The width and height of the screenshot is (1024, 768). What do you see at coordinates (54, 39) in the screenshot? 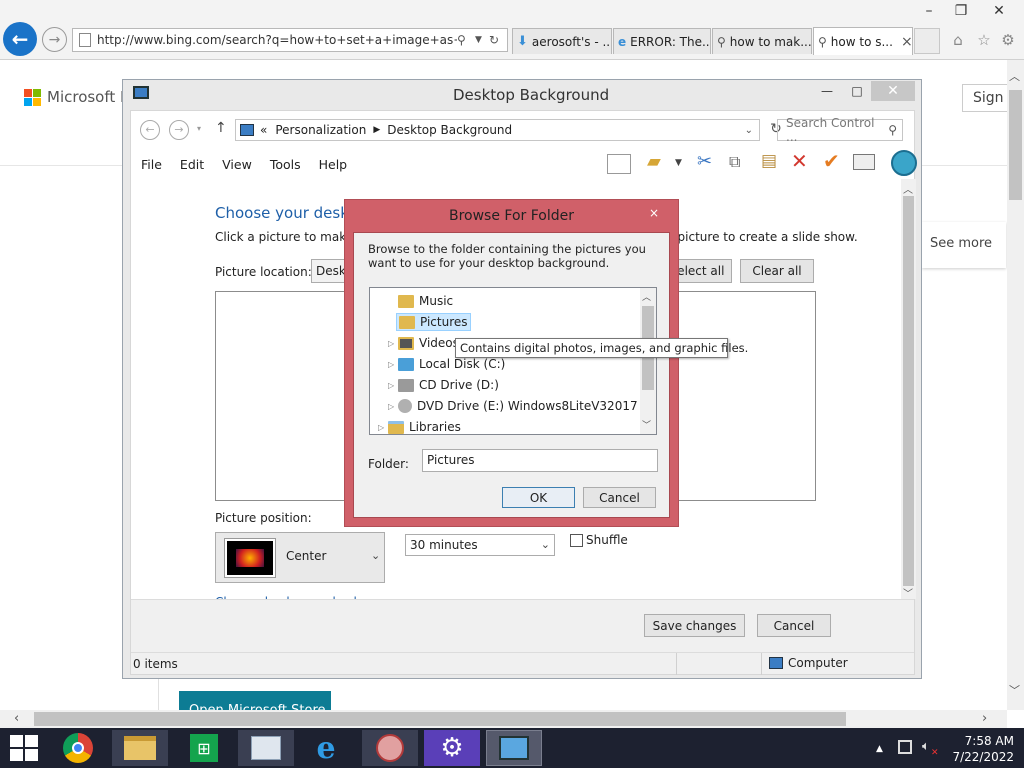
I see `forward-button: →` at bounding box center [54, 39].